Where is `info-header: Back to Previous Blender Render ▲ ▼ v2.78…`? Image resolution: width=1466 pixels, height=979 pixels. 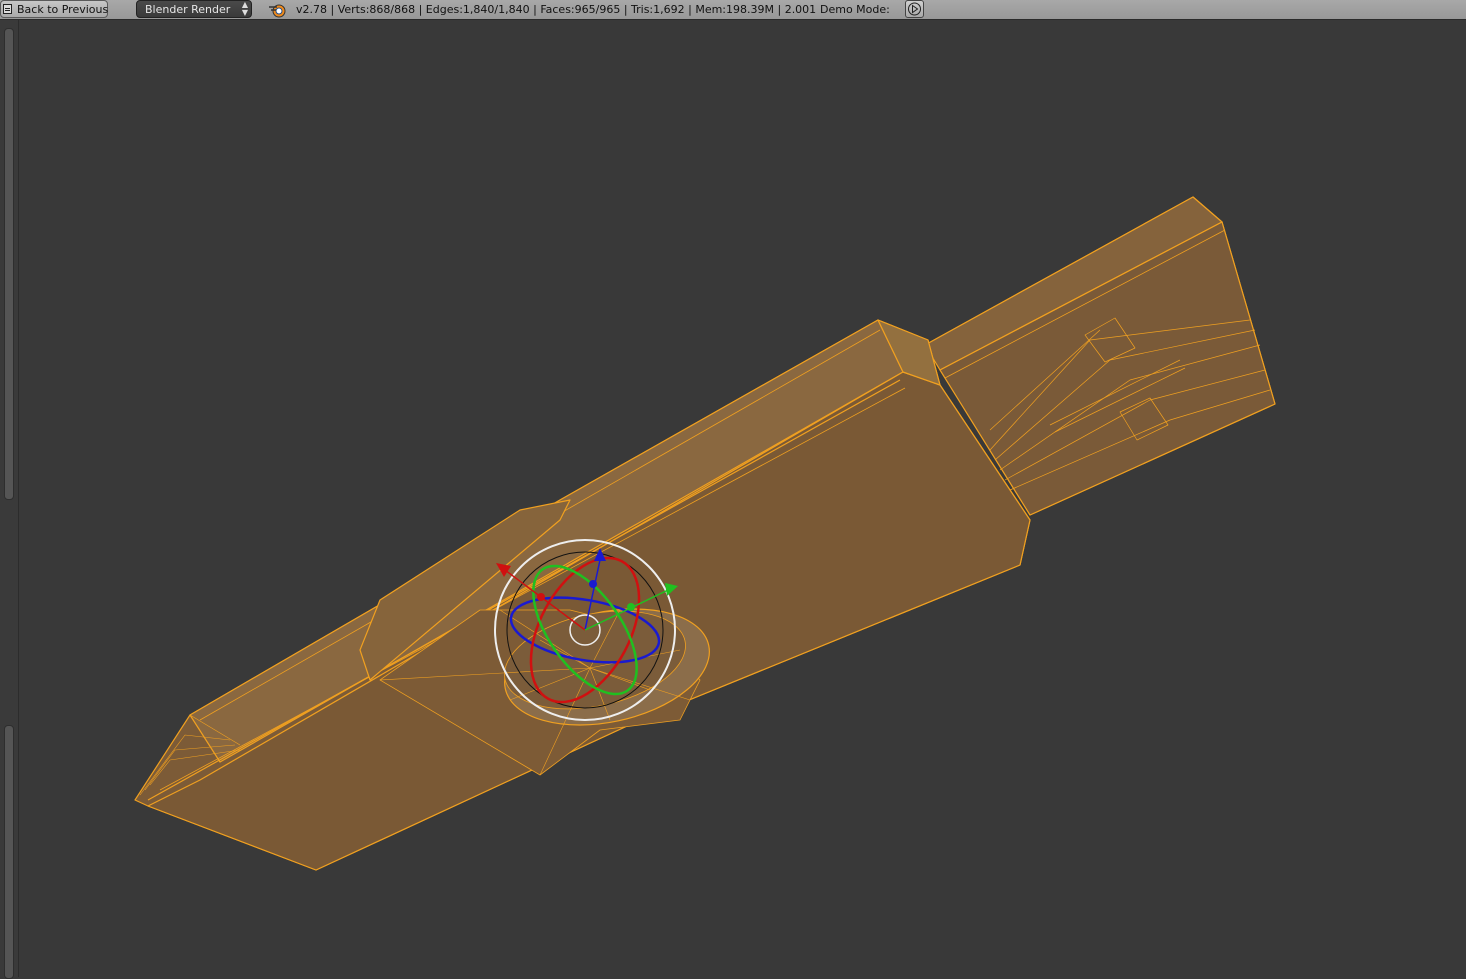 info-header: Back to Previous Blender Render ▲ ▼ v2.78… is located at coordinates (733, 10).